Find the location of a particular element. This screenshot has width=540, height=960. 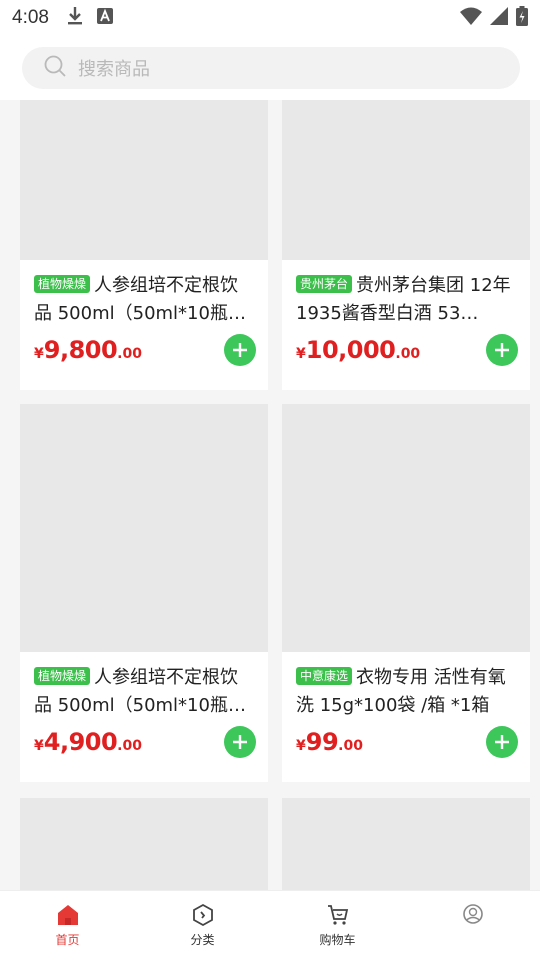

nav-item-cart: 购物车 is located at coordinates (337, 925).